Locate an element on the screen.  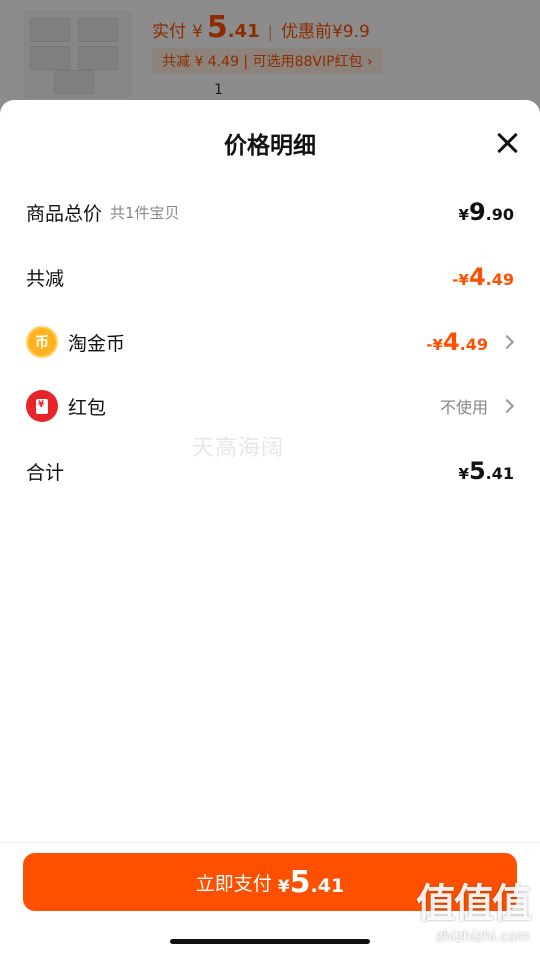
red-packet-value: 不使用 is located at coordinates (463, 407).